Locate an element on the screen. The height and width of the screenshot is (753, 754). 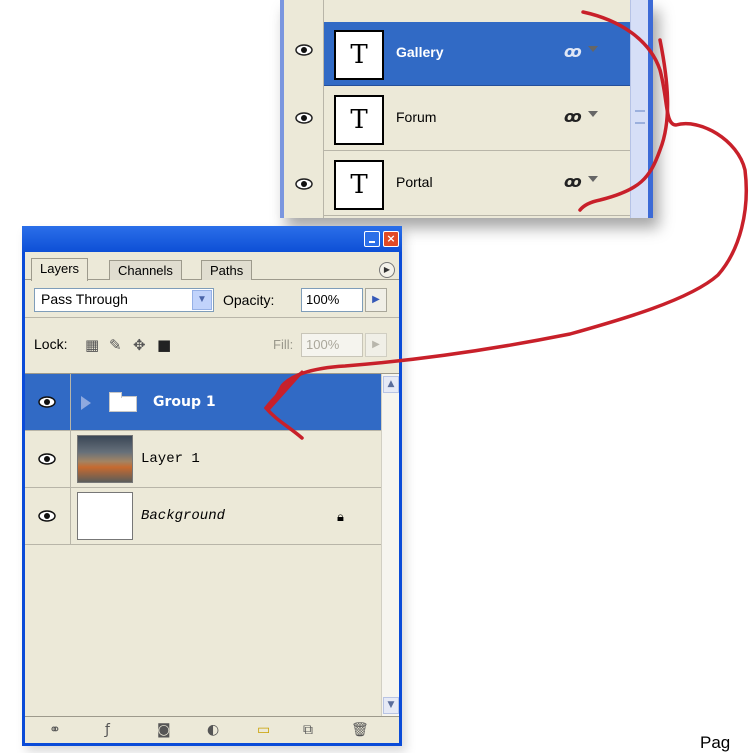
layer-row-forum: T Forum ꝏ is located at coordinates (477, 119).